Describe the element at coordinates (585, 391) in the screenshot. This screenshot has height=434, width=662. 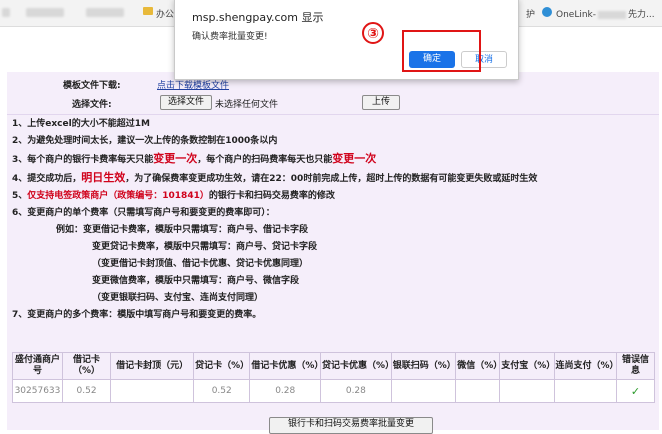
I see `cell-lianshang` at that location.